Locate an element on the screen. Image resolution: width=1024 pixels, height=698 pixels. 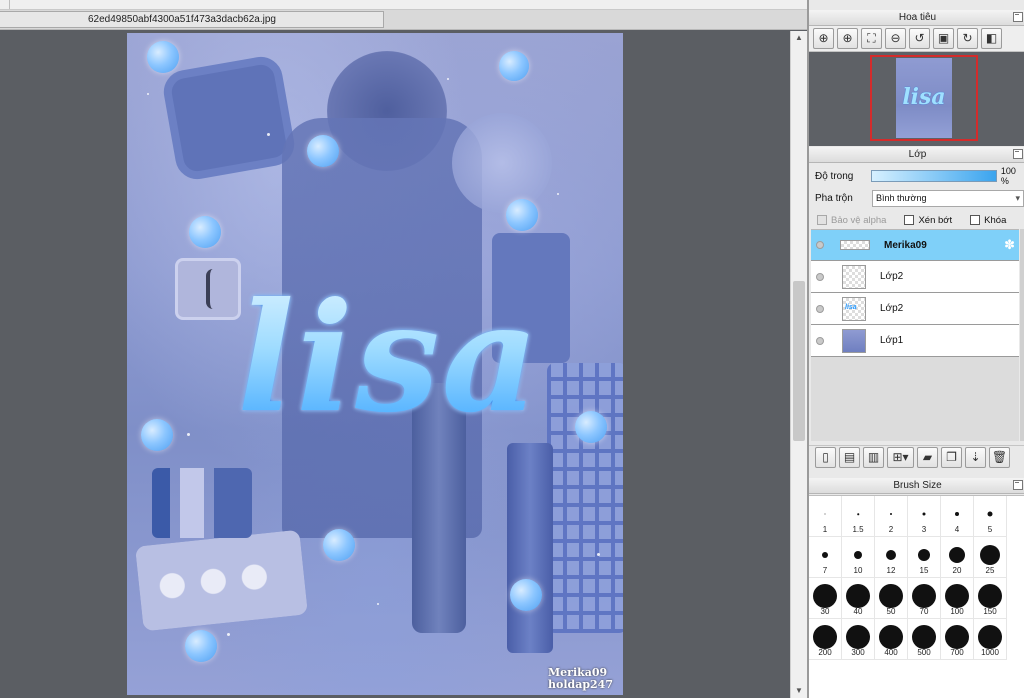
brush-size-cell: 25 is located at coordinates (990, 557).